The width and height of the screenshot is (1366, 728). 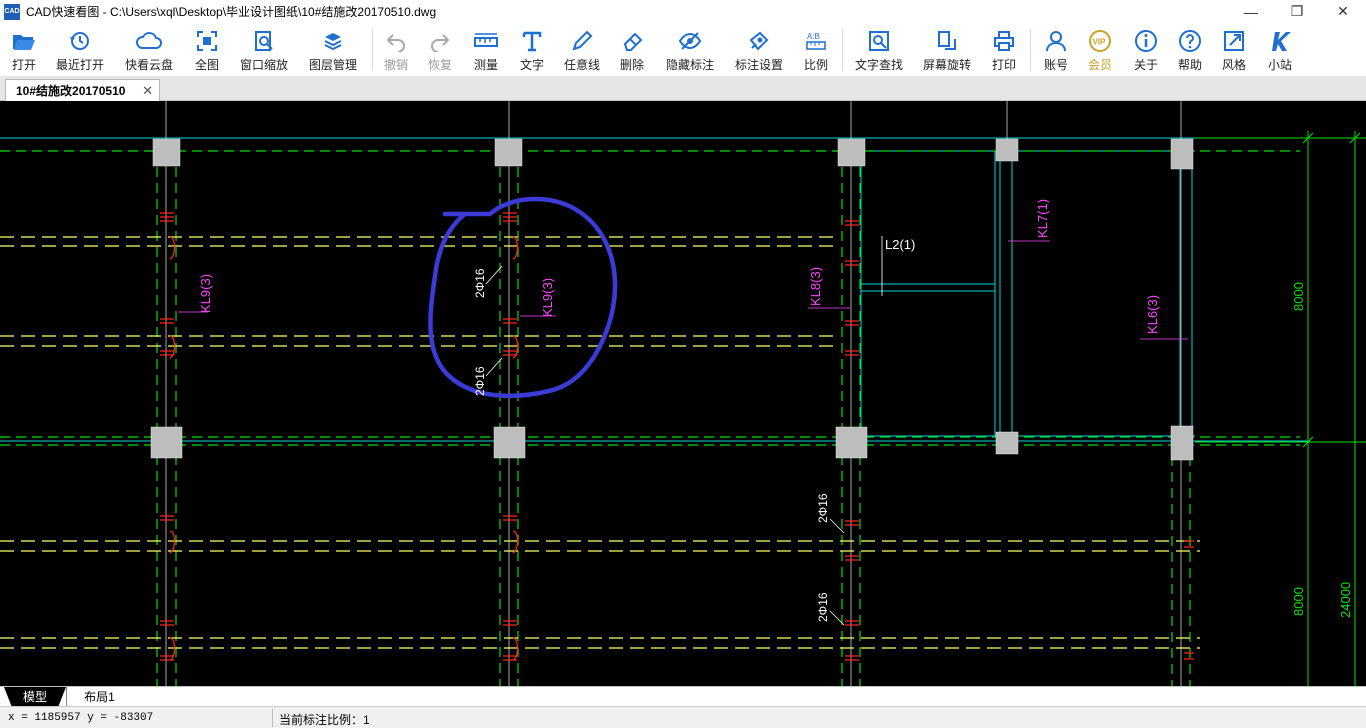 I want to click on style-icon, so click(x=1234, y=41).